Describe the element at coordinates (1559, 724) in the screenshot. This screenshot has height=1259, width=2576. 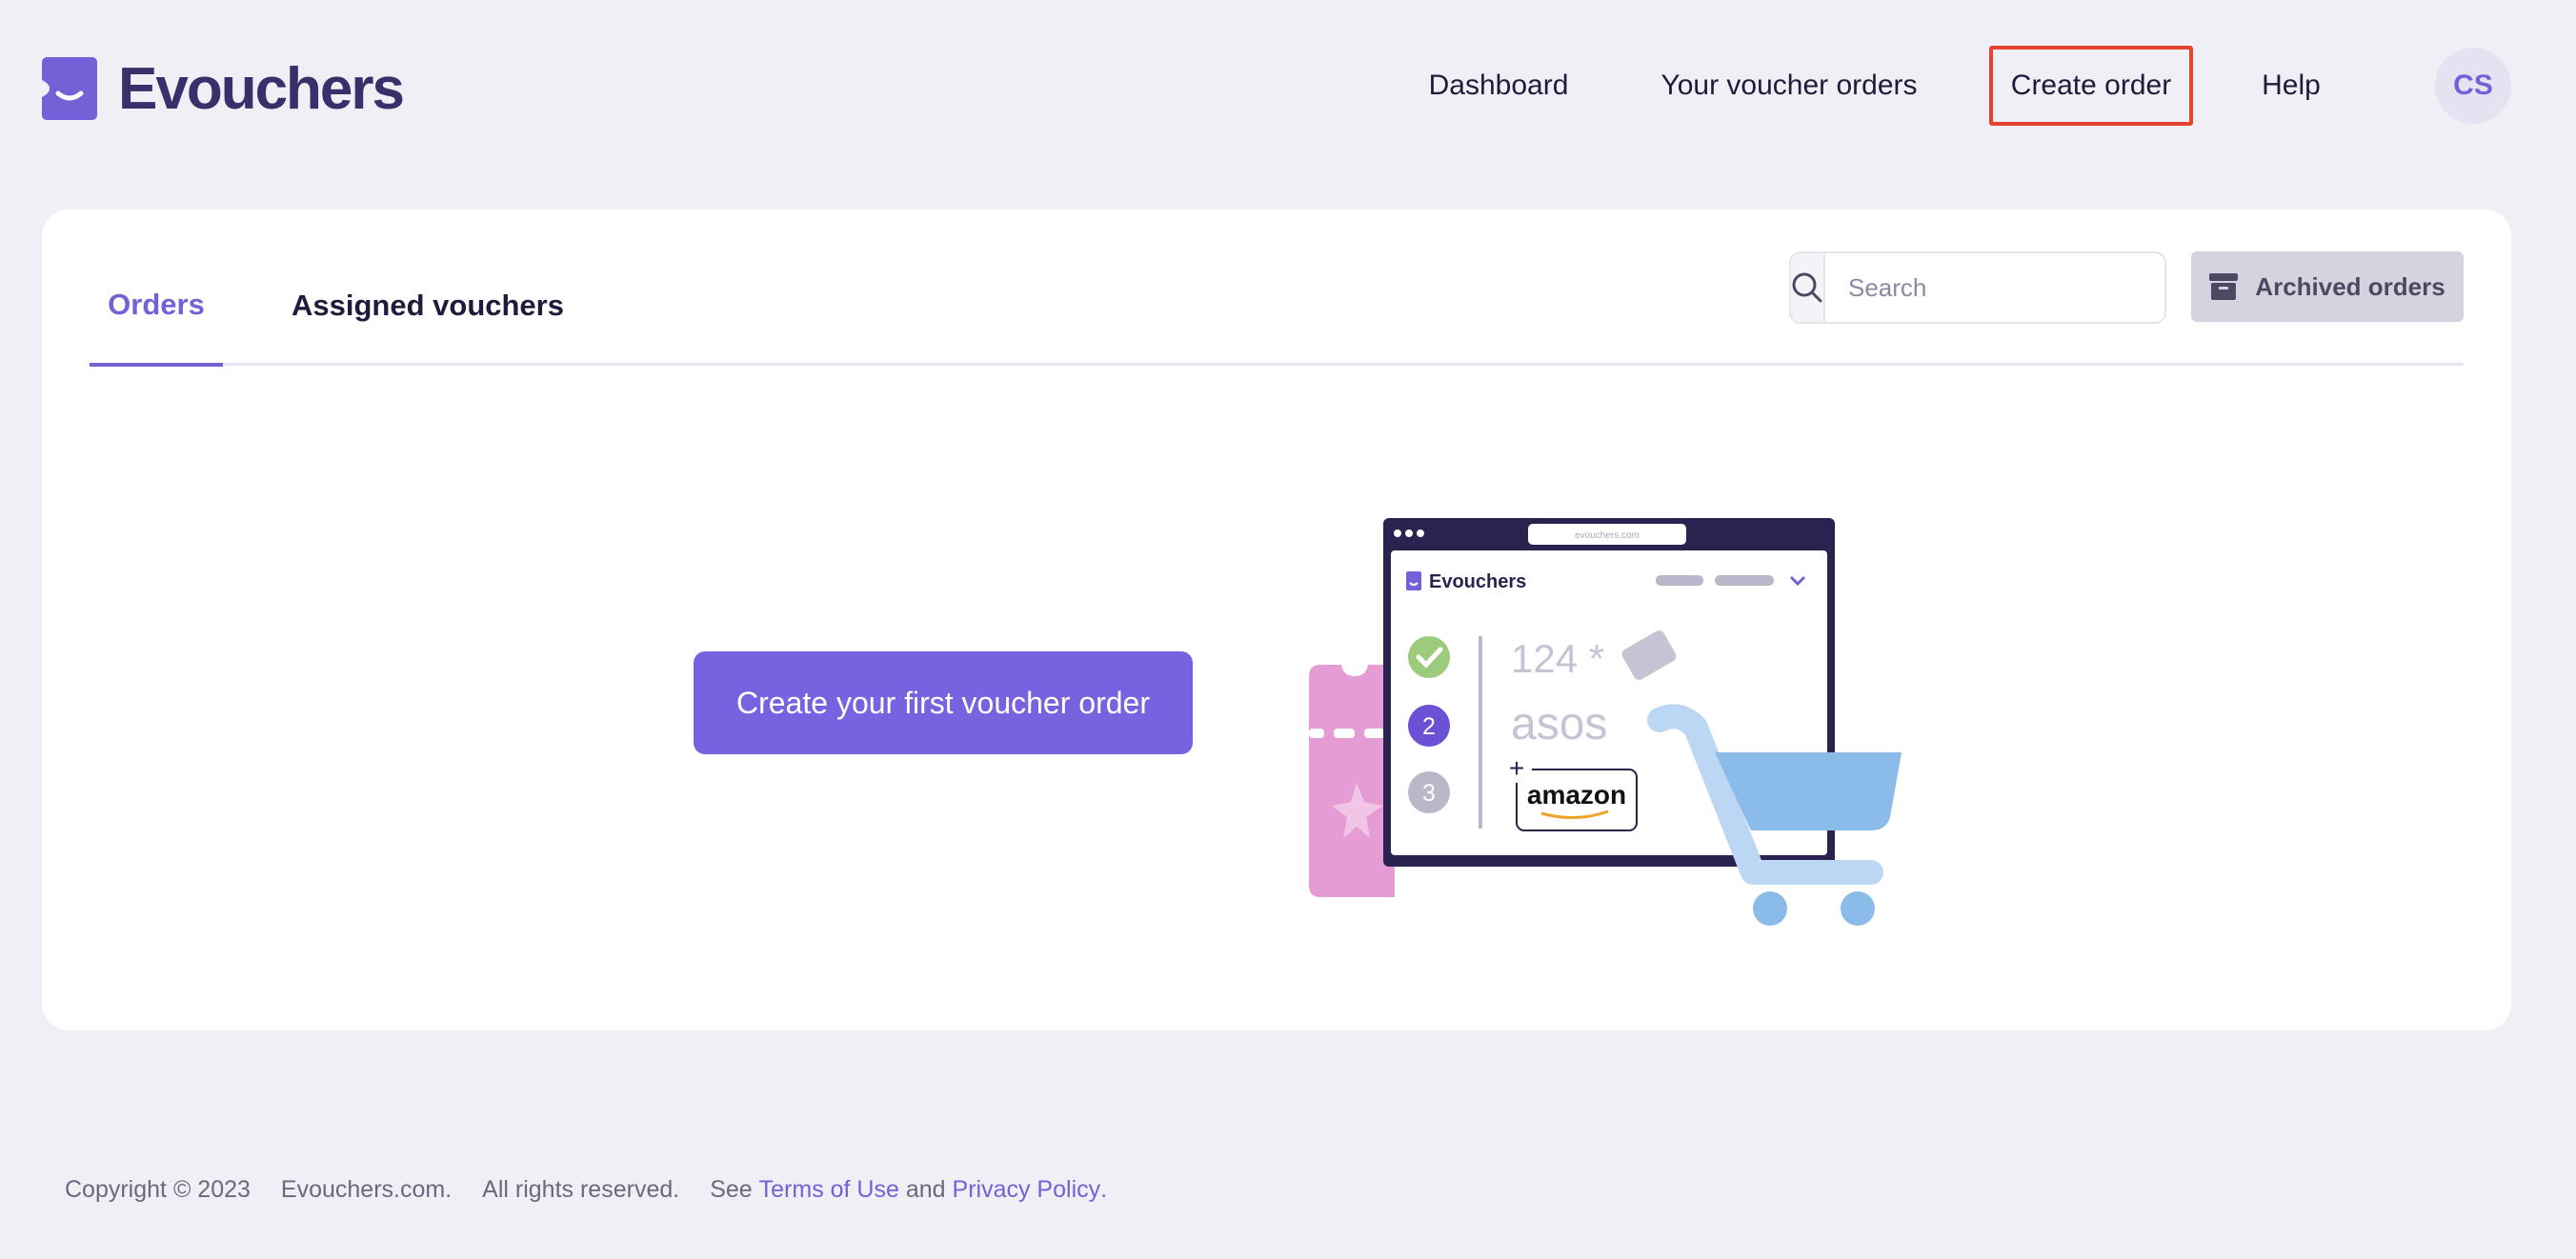
I see `illustration-asos-text: asos` at that location.